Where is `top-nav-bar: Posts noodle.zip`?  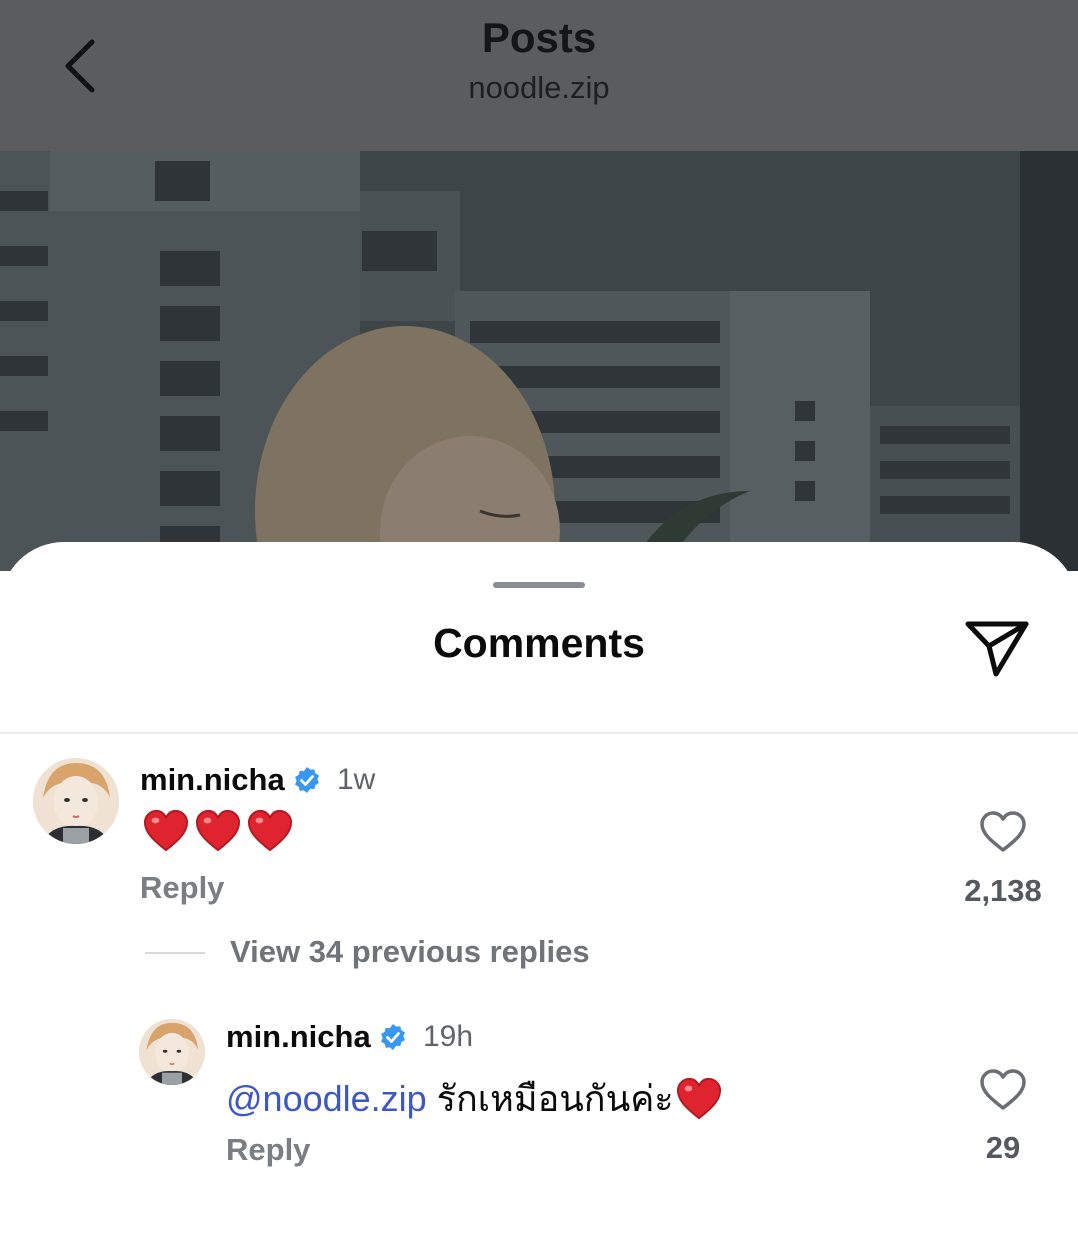 top-nav-bar: Posts noodle.zip is located at coordinates (539, 75).